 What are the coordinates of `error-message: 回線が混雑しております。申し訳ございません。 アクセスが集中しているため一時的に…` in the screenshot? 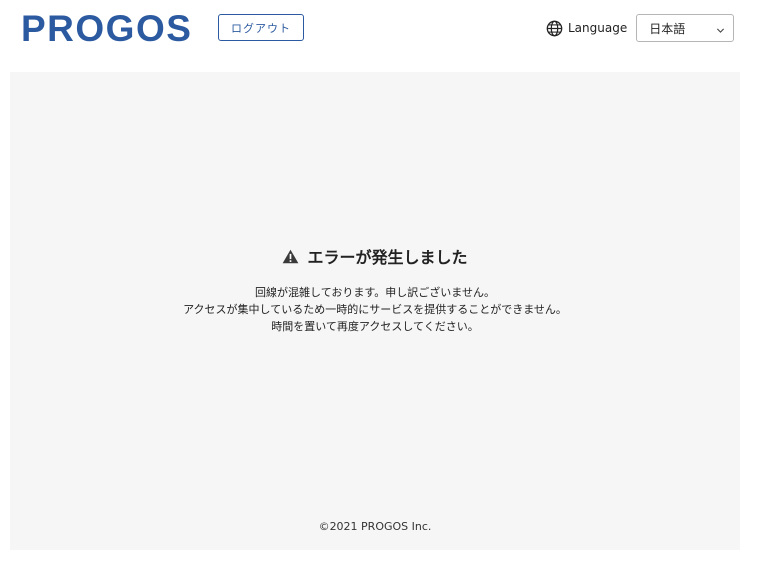 It's located at (375, 309).